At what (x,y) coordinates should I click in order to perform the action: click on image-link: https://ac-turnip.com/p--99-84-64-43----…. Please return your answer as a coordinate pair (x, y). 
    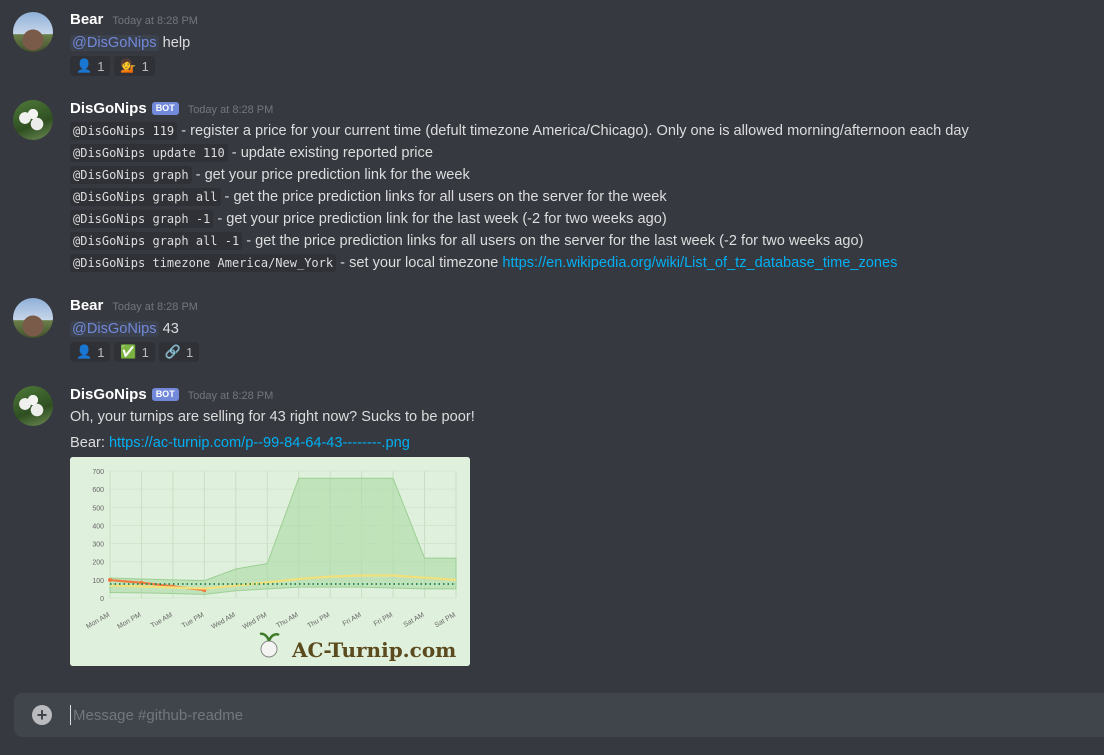
    Looking at the image, I should click on (259, 443).